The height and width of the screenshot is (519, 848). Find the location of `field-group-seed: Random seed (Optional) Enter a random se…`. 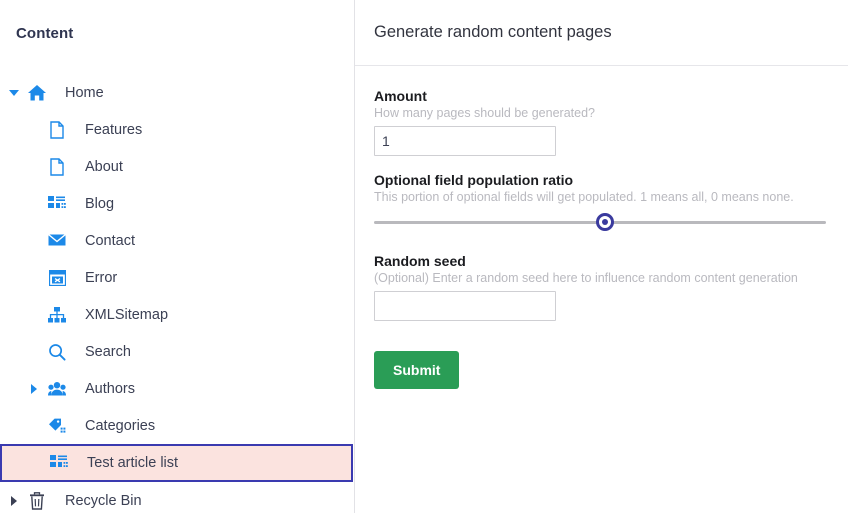

field-group-seed: Random seed (Optional) Enter a random se… is located at coordinates (601, 287).